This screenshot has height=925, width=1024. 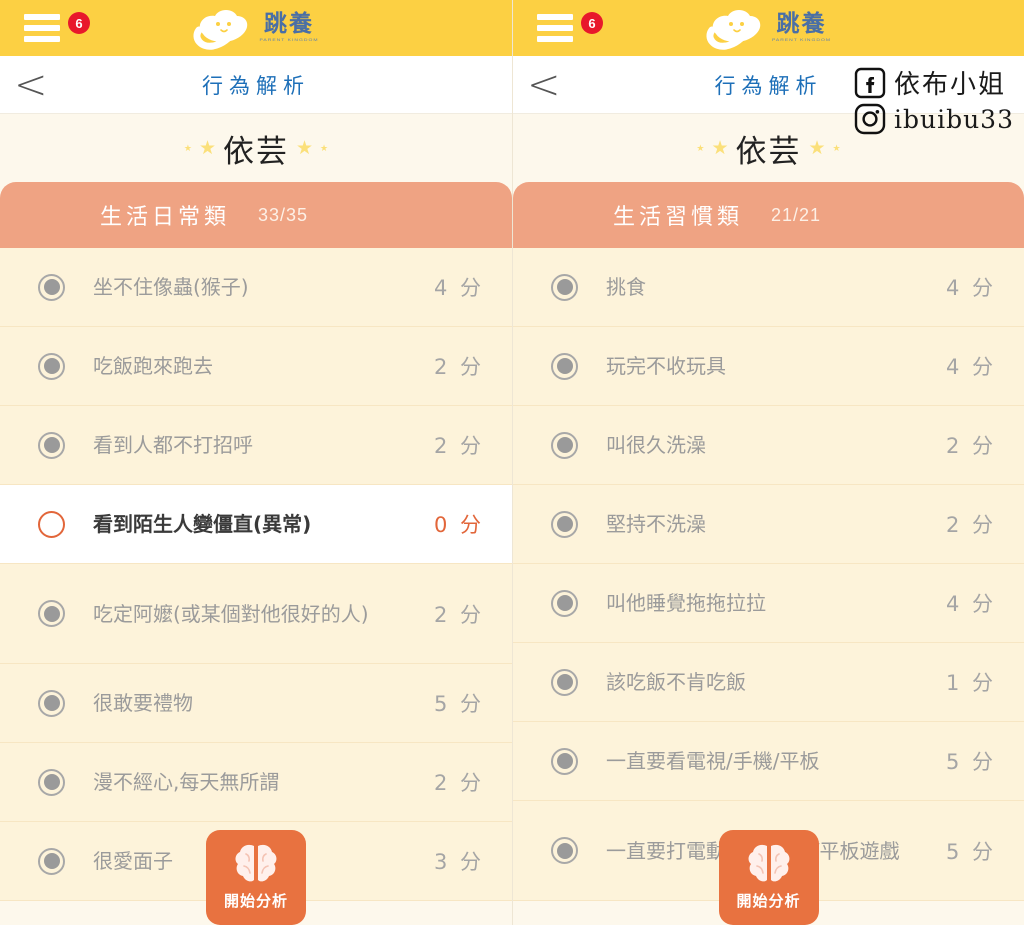 I want to click on behavior-label: 叫很久洗澡, so click(x=656, y=445).